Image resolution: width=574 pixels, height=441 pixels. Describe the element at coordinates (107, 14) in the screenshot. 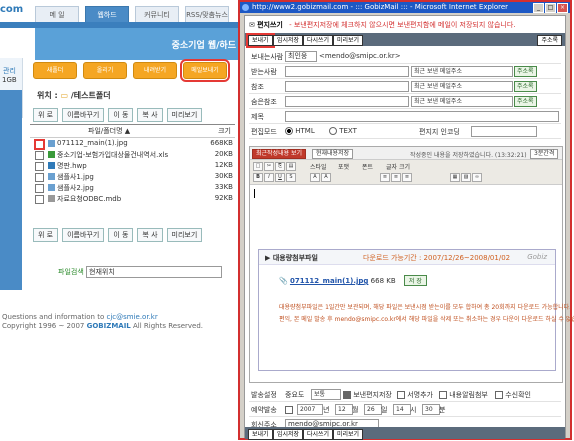

I see `tab-webhard: 웹하드` at that location.